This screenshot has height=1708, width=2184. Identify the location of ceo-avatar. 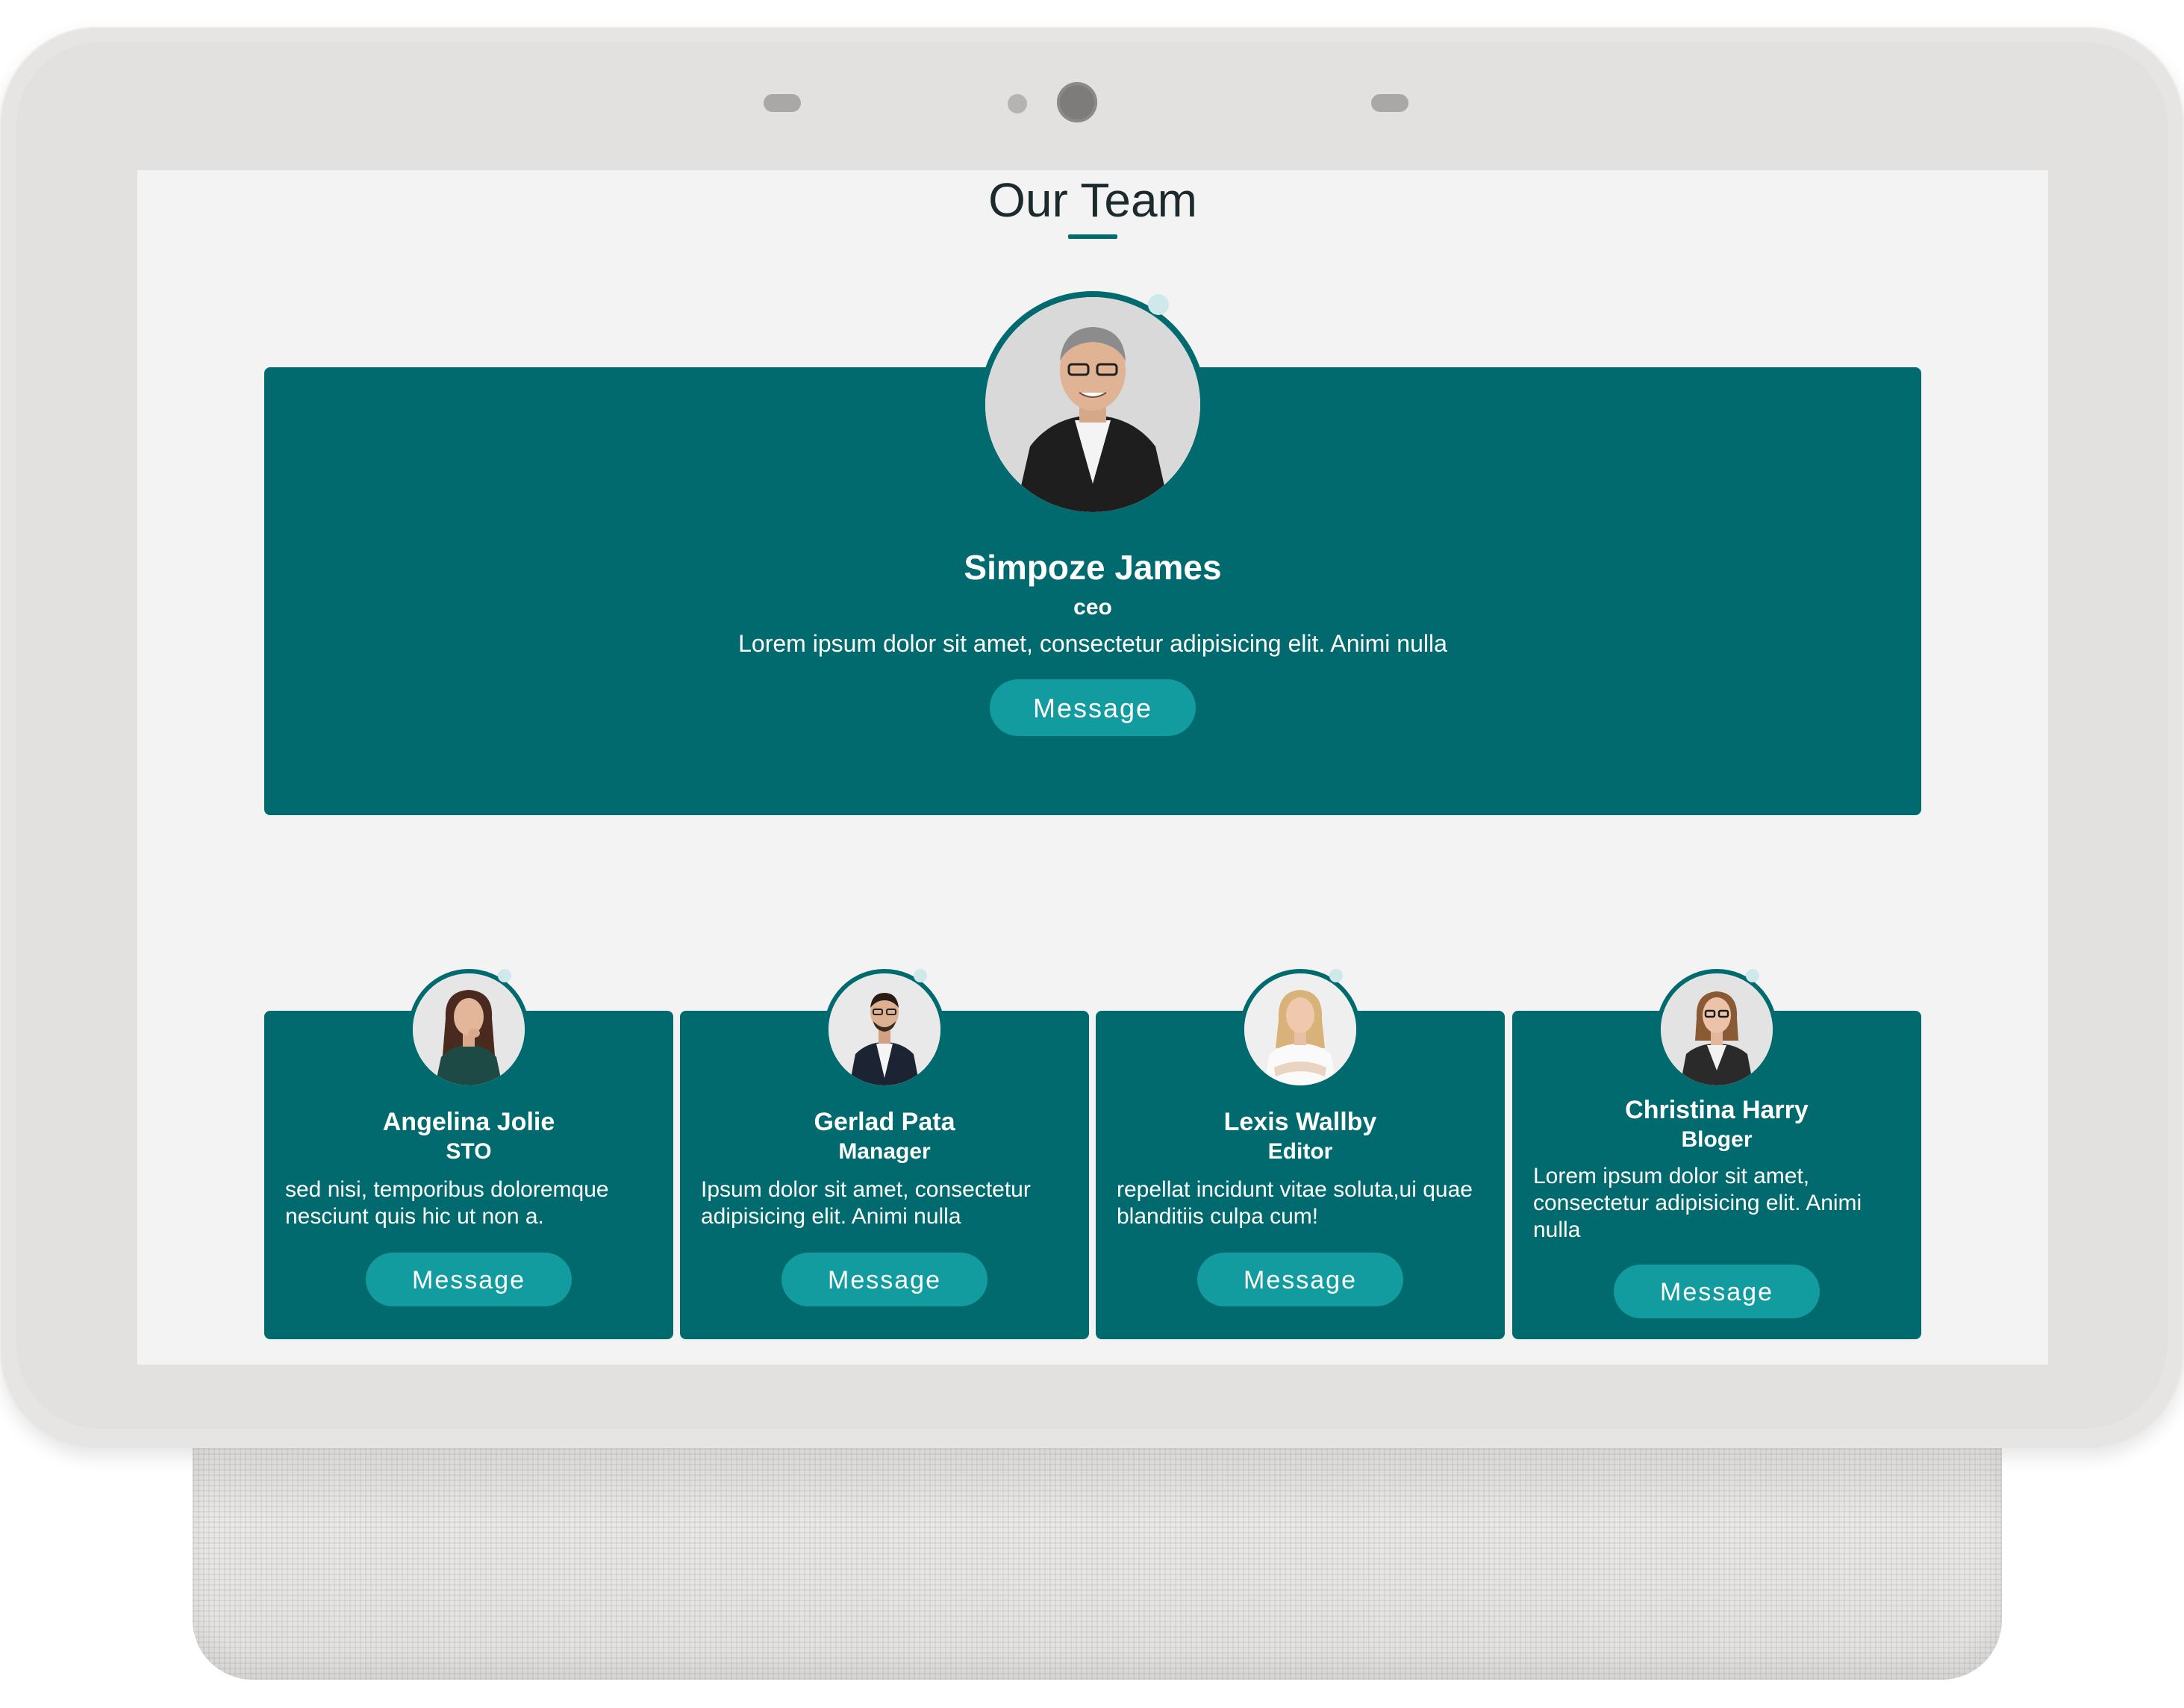
(1092, 404).